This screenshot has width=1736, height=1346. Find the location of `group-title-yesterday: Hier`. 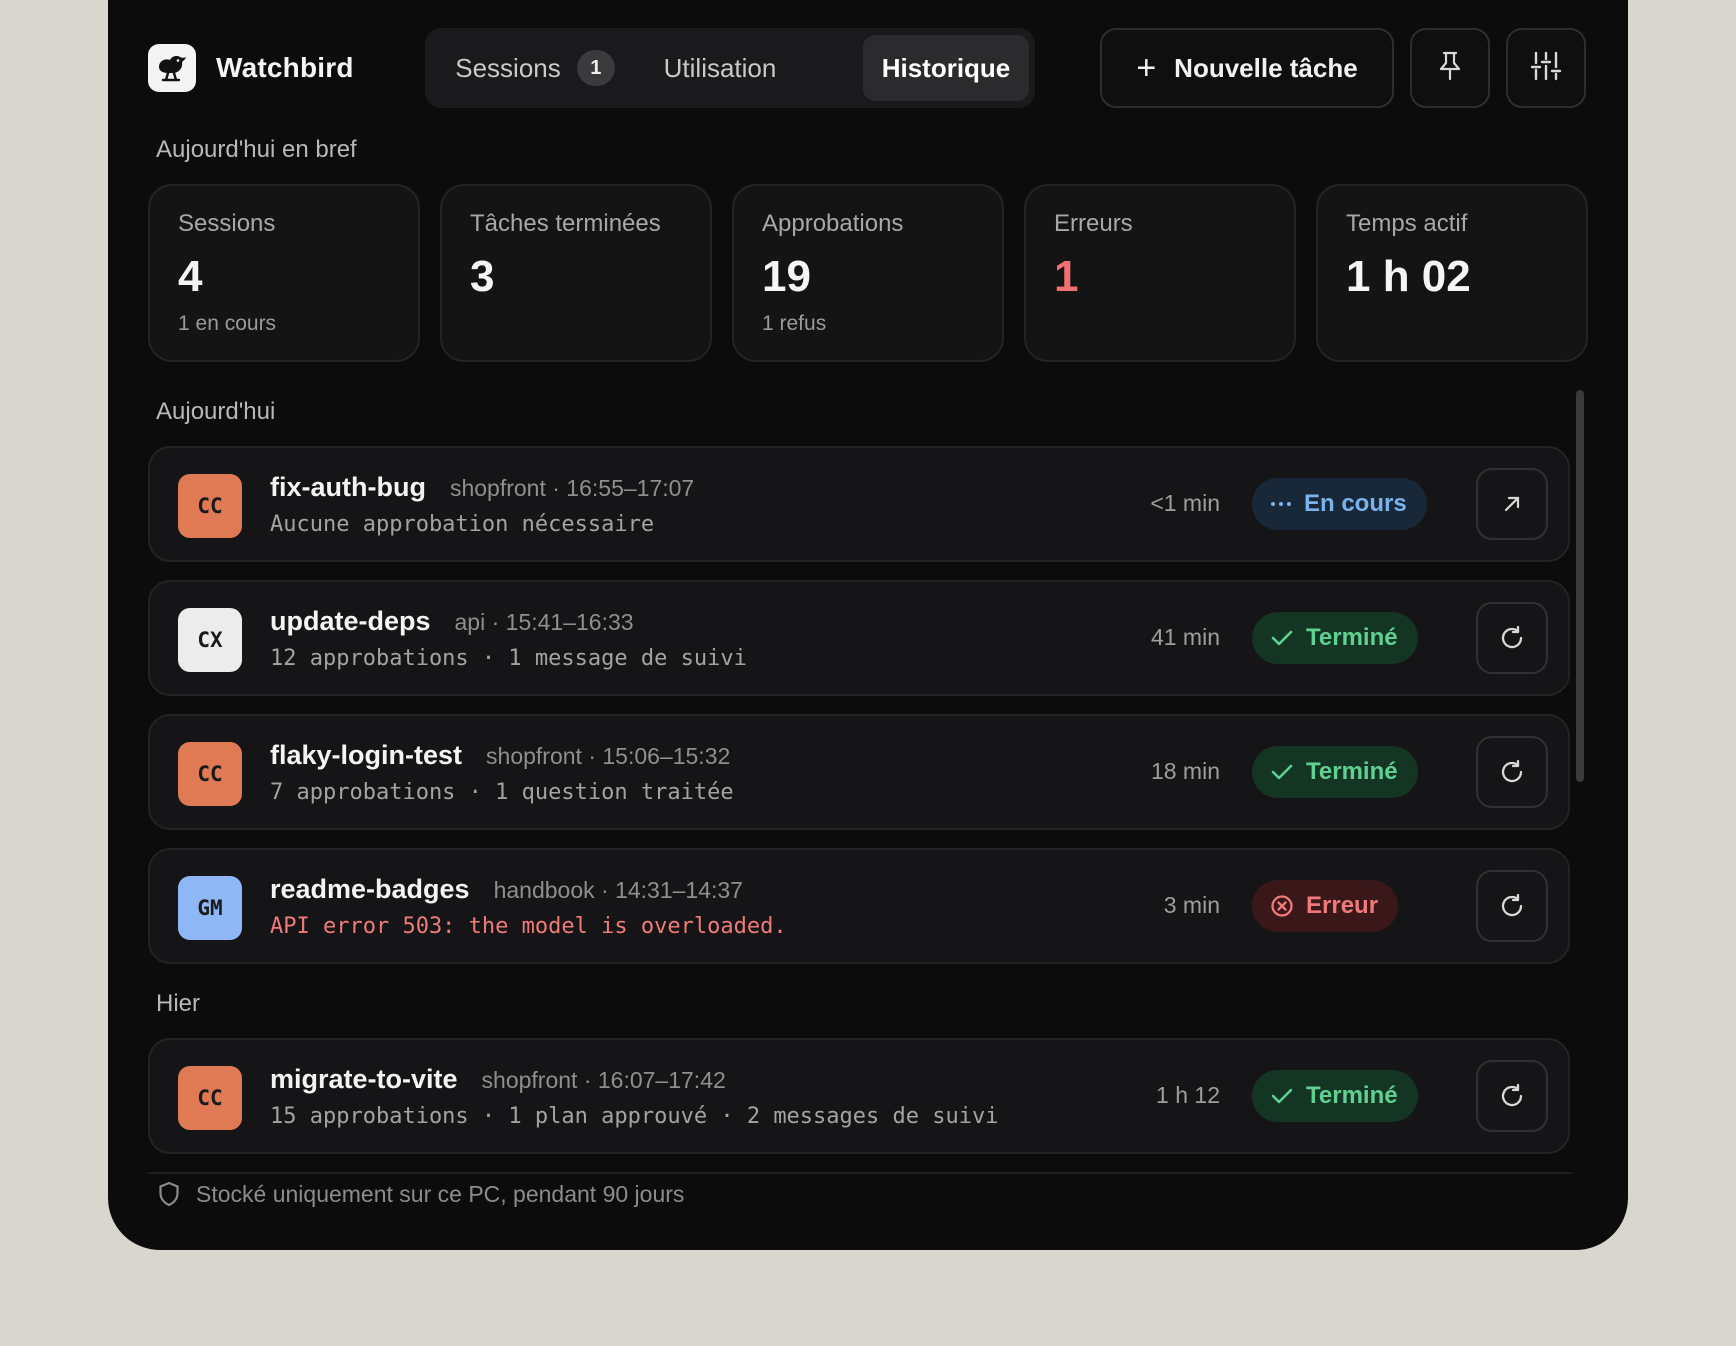

group-title-yesterday: Hier is located at coordinates (178, 1003).